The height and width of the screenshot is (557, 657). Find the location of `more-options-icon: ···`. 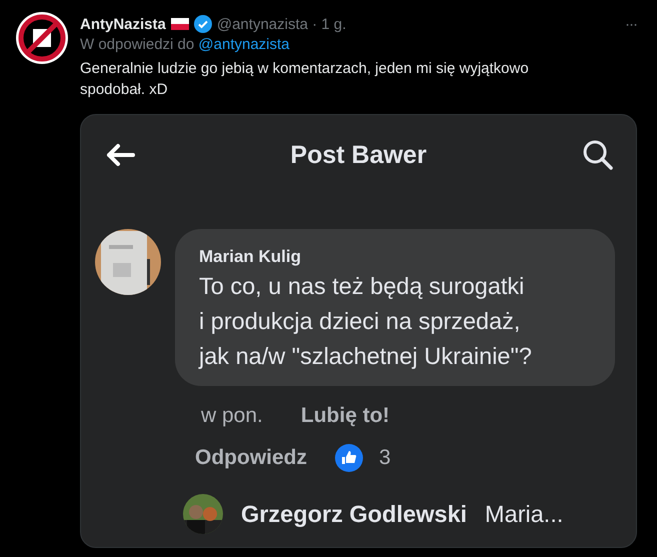

more-options-icon: ··· is located at coordinates (631, 24).